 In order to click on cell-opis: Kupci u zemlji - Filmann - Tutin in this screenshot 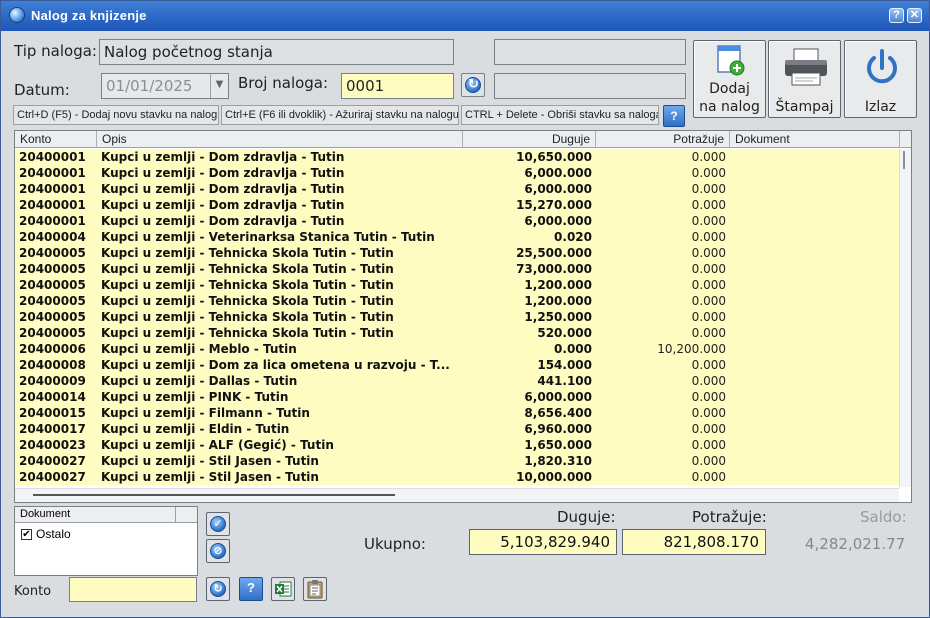, I will do `click(205, 413)`.